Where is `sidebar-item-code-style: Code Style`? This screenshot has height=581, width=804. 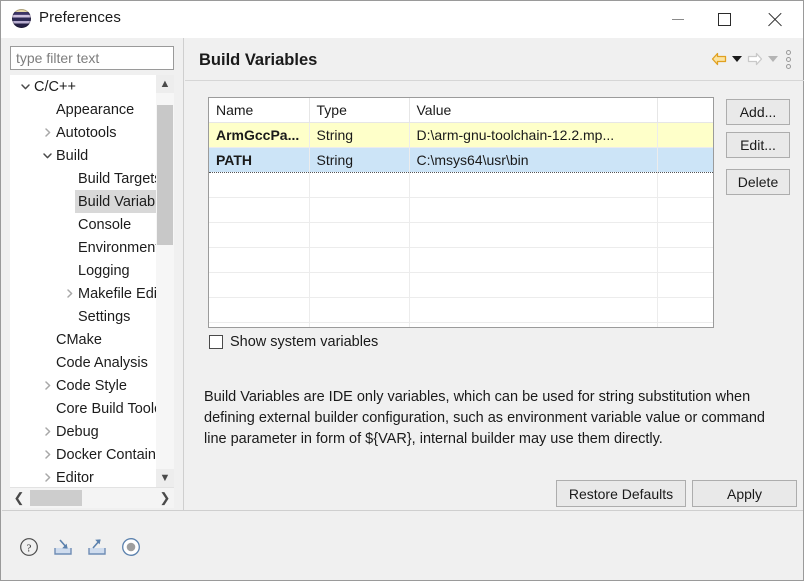 sidebar-item-code-style: Code Style is located at coordinates (92, 385).